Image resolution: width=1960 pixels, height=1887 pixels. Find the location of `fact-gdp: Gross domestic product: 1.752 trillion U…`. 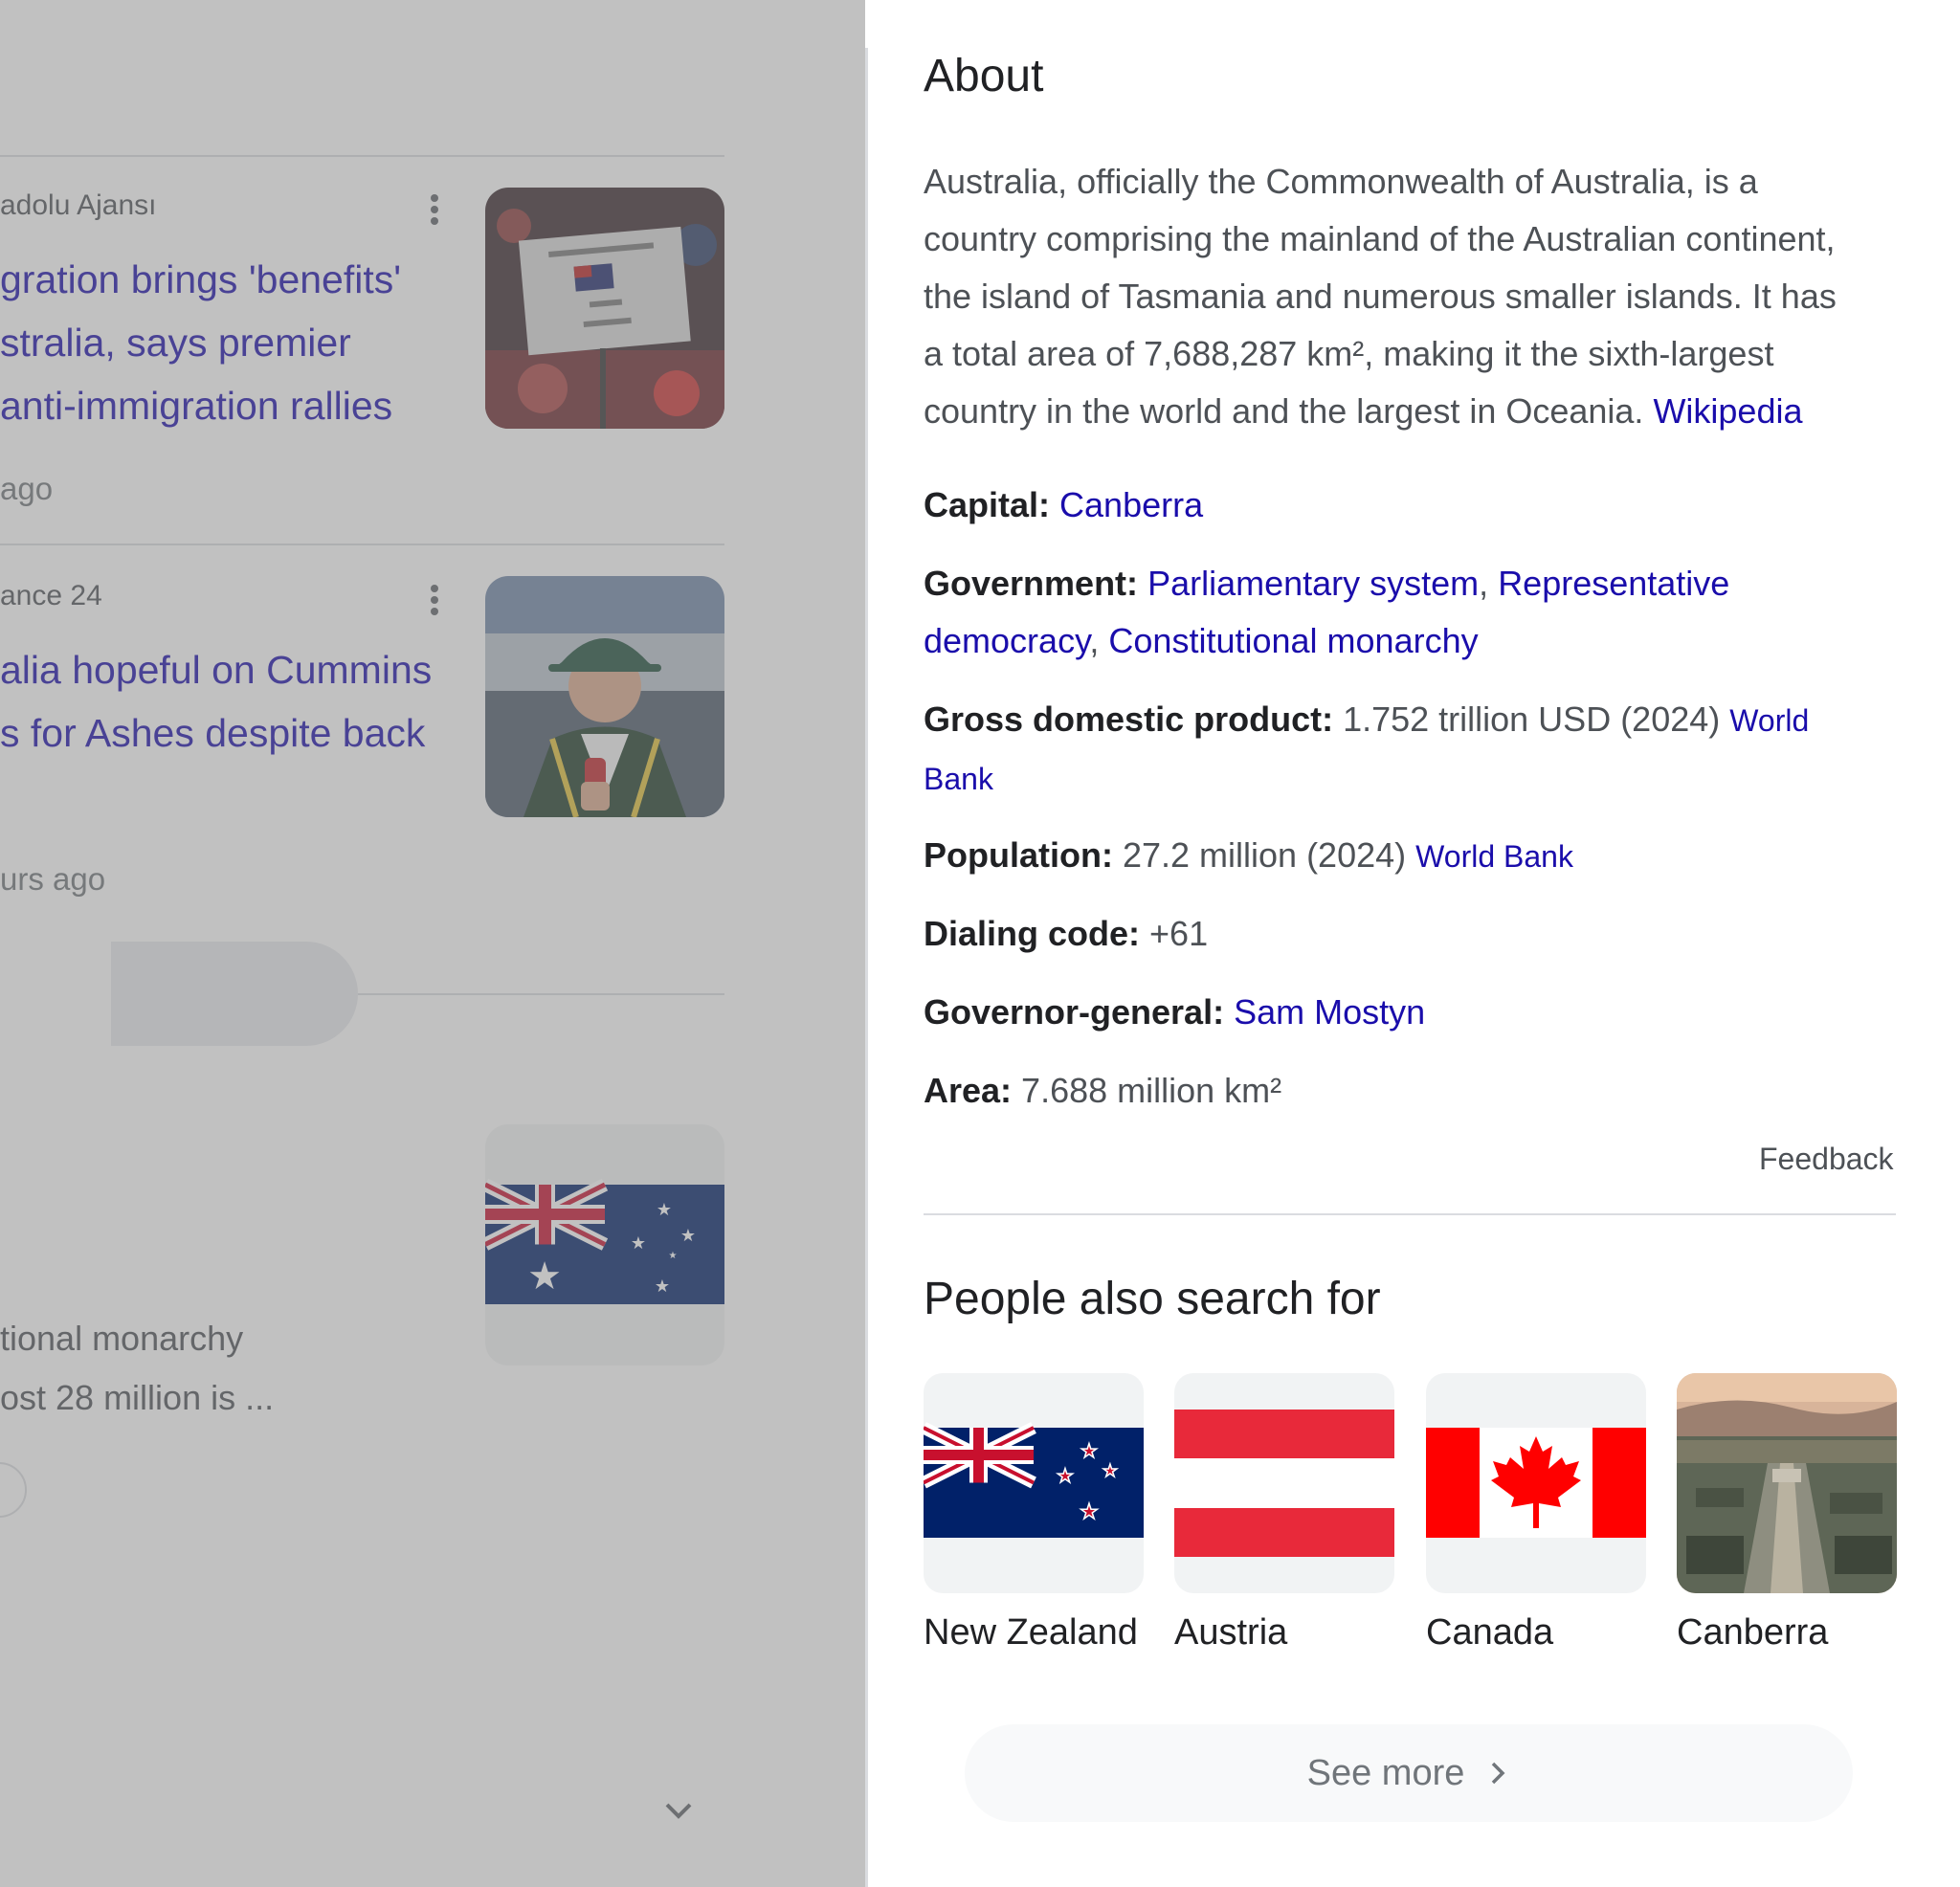

fact-gdp: Gross domestic product: 1.752 trillion U… is located at coordinates (1412, 749).